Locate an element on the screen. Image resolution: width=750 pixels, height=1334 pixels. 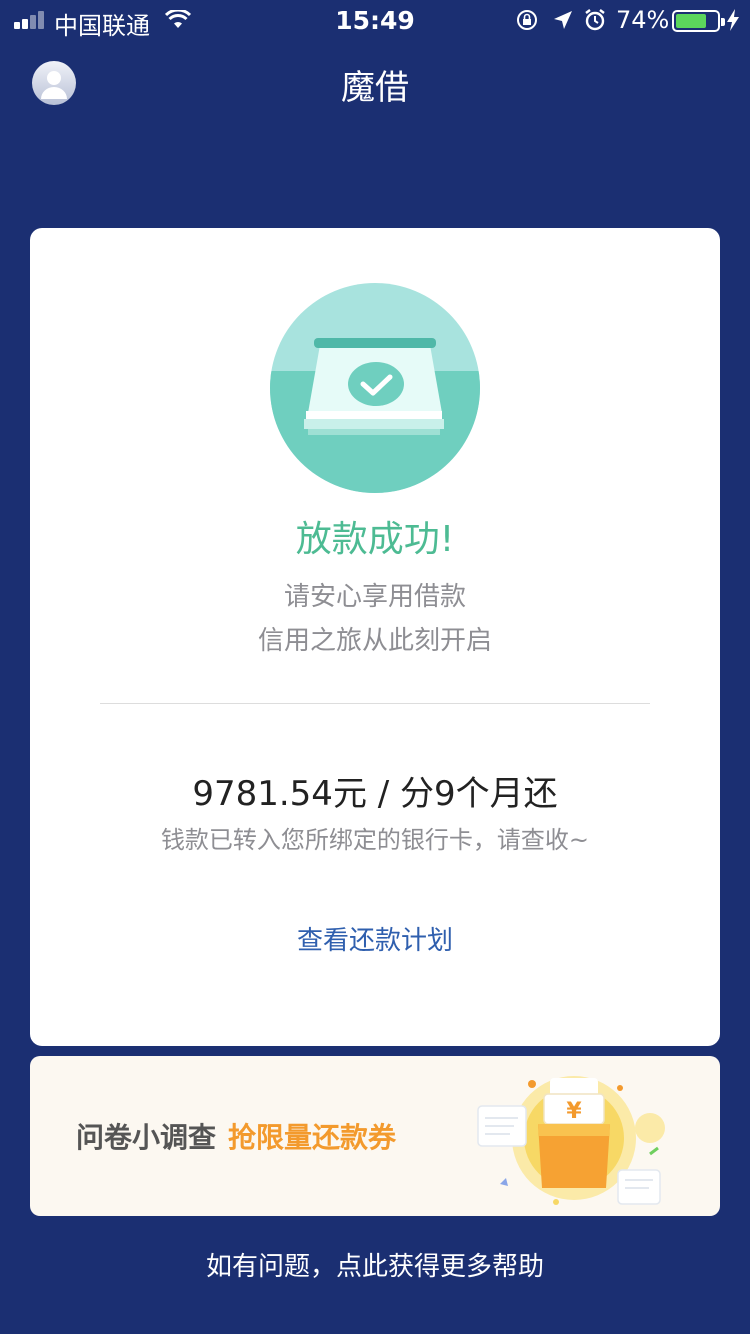
coupon-gift-bag-icon: ¥ is located at coordinates (571, 1140).